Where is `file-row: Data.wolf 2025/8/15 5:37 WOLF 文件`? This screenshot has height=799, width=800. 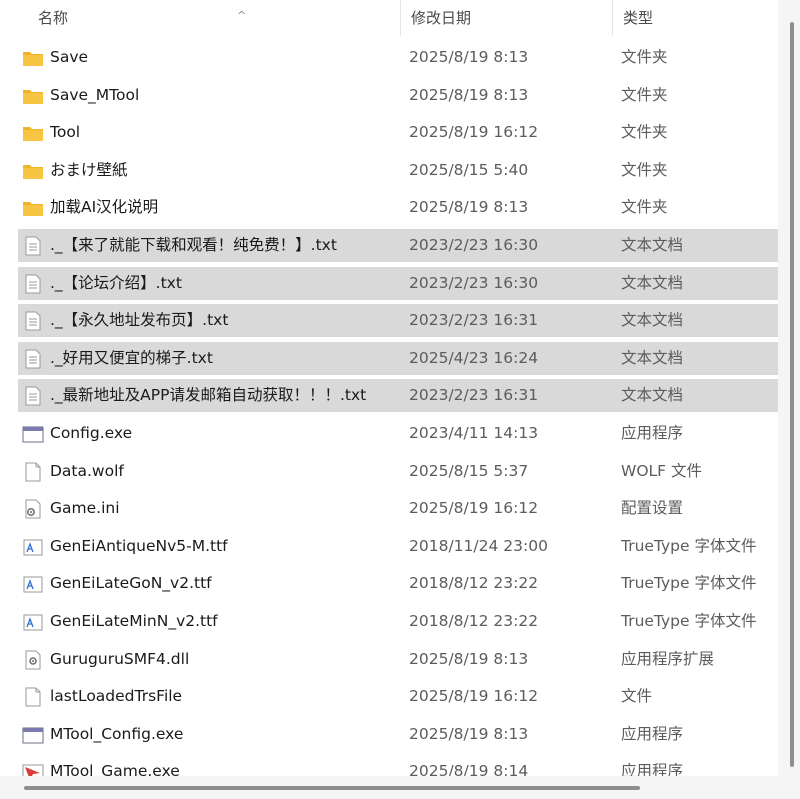
file-row: Data.wolf 2025/8/15 5:37 WOLF 文件 is located at coordinates (398, 471).